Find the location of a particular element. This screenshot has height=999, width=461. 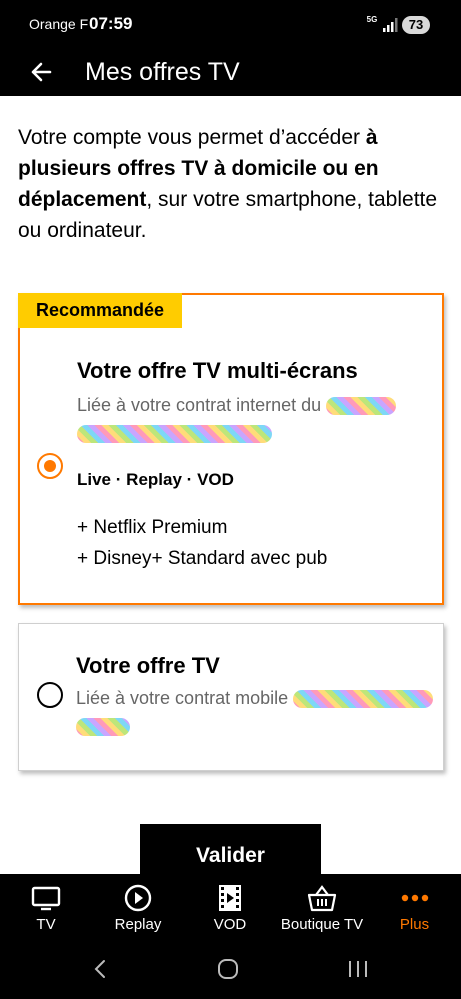

service-live: Live is located at coordinates (94, 479).